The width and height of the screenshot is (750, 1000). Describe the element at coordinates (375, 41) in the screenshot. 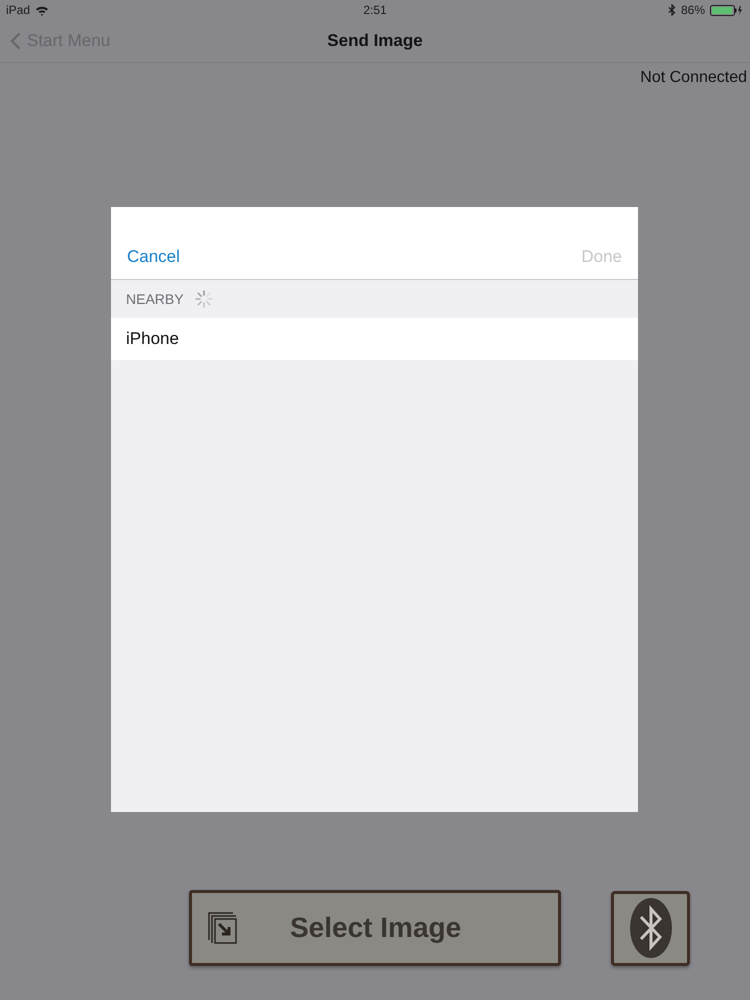

I see `nav-title: Send Image` at that location.